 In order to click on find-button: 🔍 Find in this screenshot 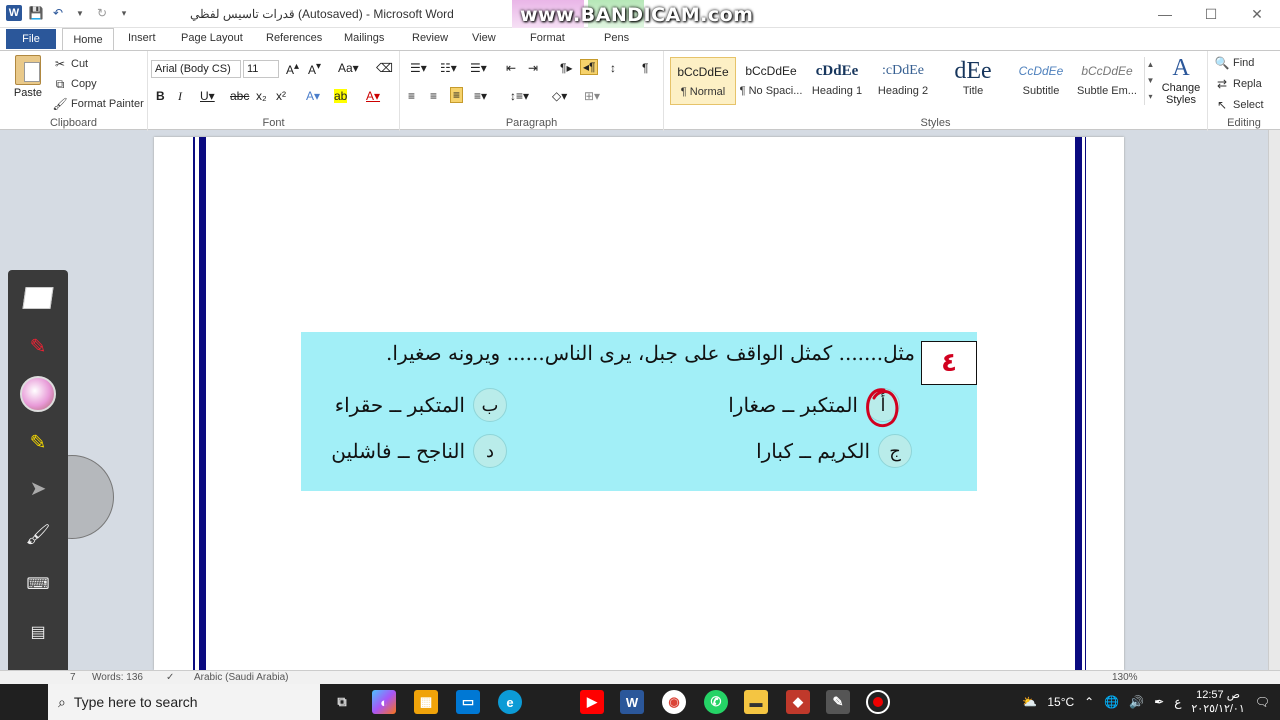, I will do `click(1234, 63)`.